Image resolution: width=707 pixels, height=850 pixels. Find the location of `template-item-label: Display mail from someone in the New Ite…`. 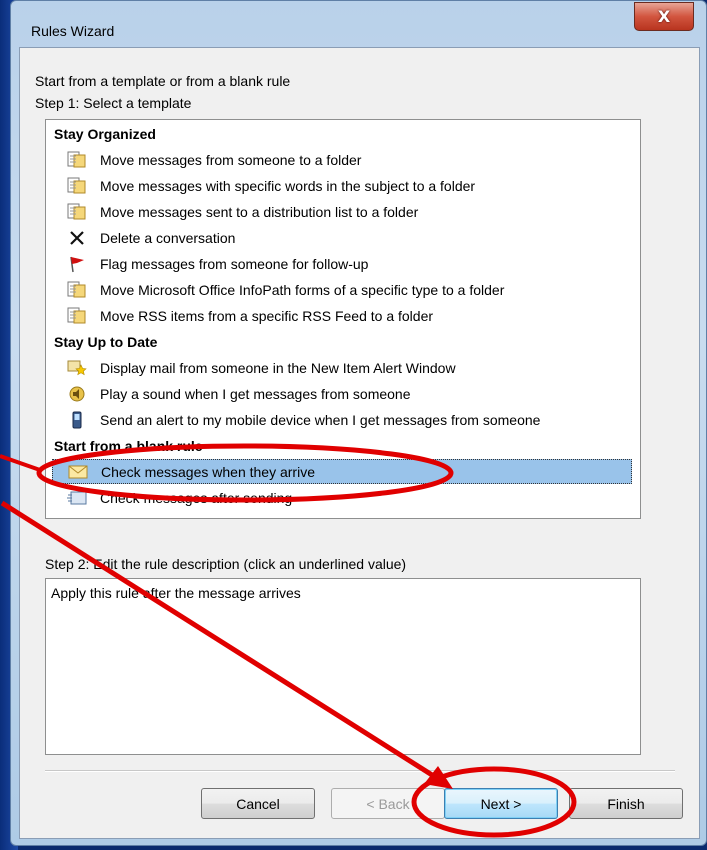

template-item-label: Display mail from someone in the New Ite… is located at coordinates (278, 367).